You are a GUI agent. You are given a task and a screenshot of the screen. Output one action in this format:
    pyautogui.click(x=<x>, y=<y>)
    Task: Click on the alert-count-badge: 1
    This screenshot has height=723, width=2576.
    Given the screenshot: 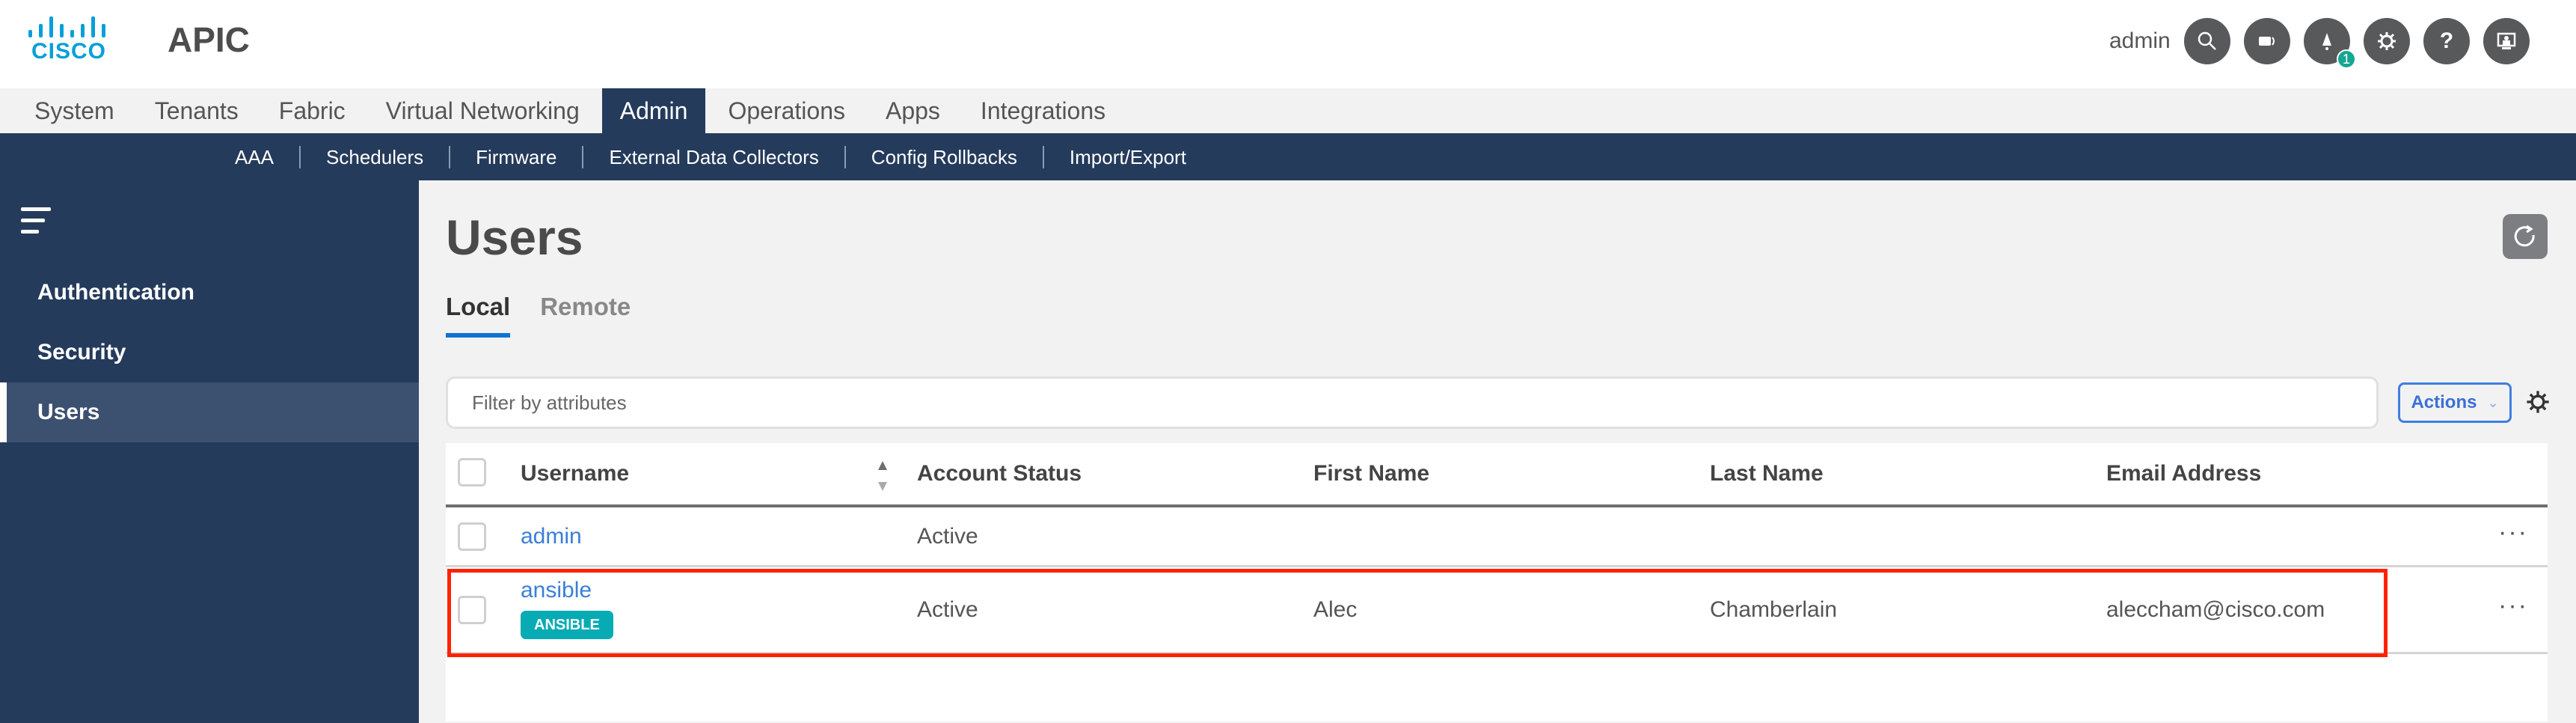 What is the action you would take?
    pyautogui.click(x=2346, y=59)
    